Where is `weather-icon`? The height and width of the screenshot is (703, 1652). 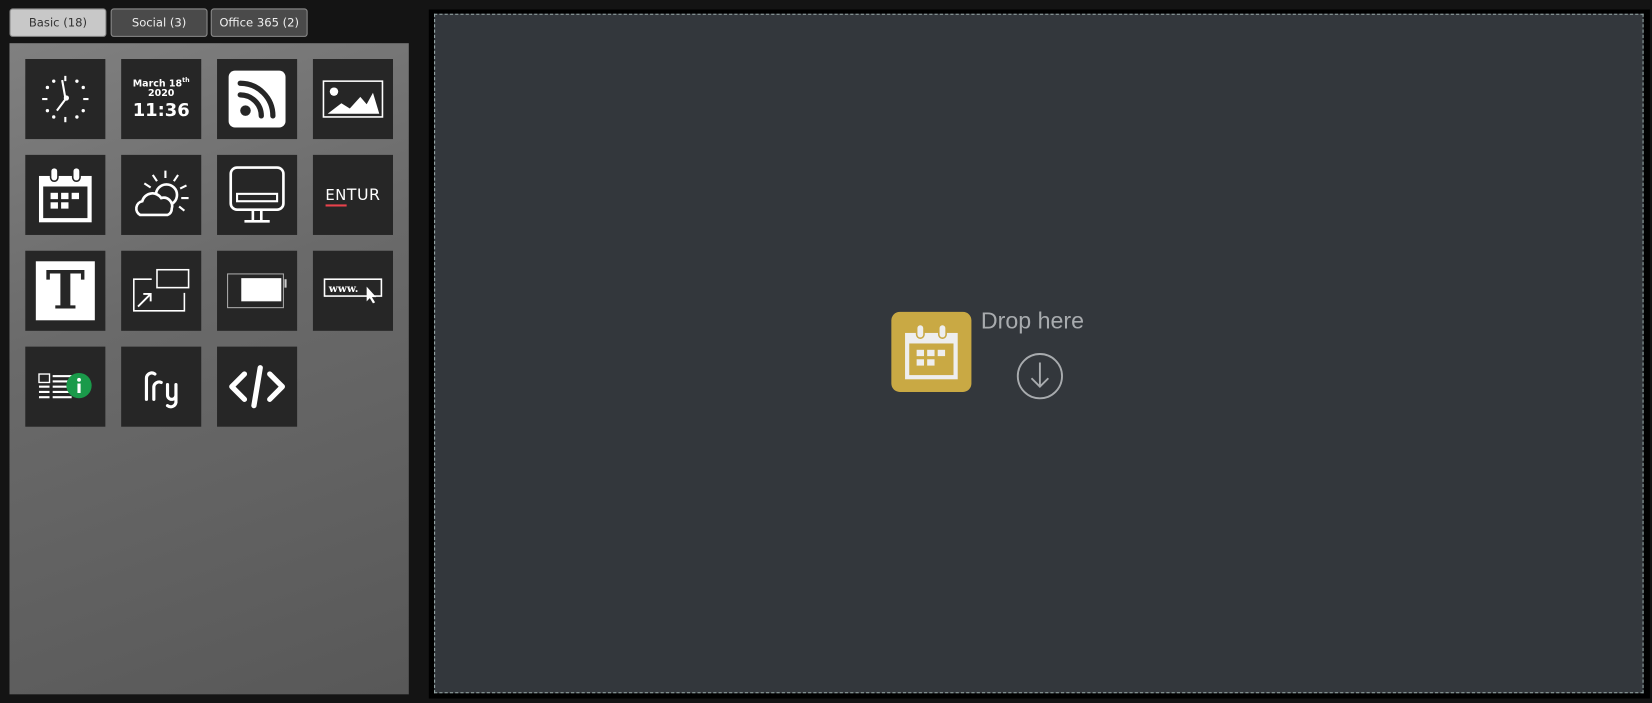 weather-icon is located at coordinates (162, 193).